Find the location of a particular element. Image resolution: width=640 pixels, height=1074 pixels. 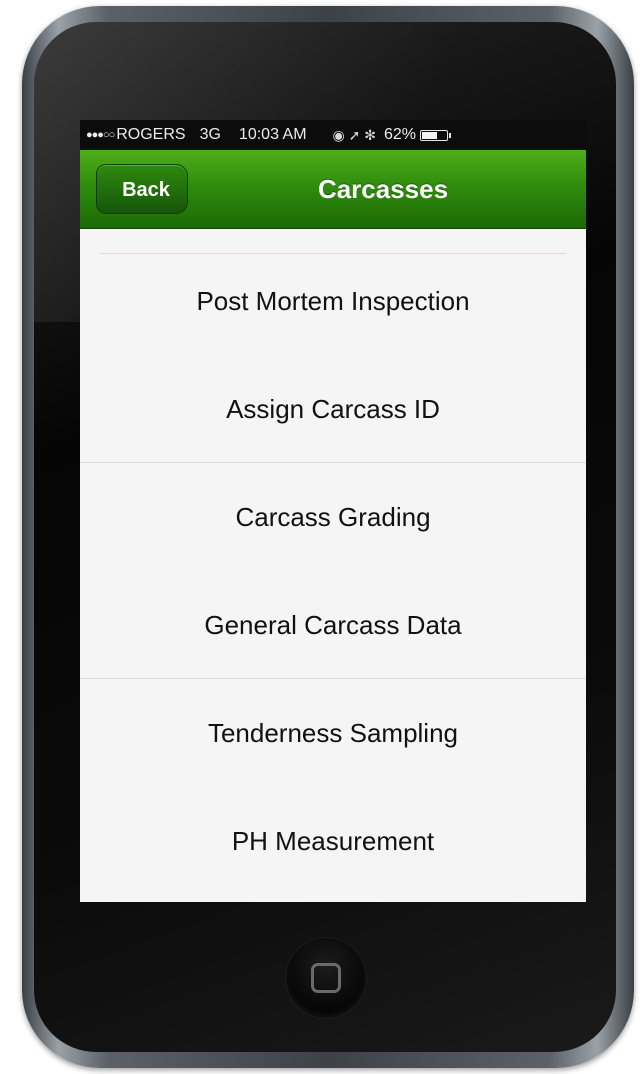

status-bar: ●●●○○ ROGERS 3G 10:03 AM ◉ ➚ ✻ 62% is located at coordinates (333, 135).